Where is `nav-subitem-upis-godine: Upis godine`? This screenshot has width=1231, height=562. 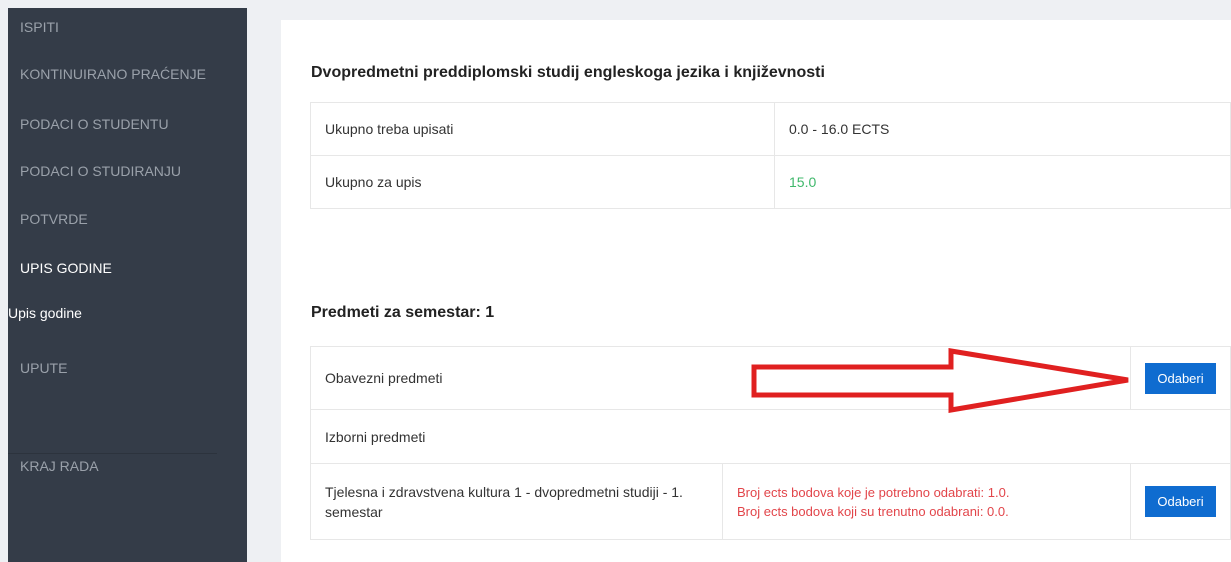 nav-subitem-upis-godine: Upis godine is located at coordinates (45, 313).